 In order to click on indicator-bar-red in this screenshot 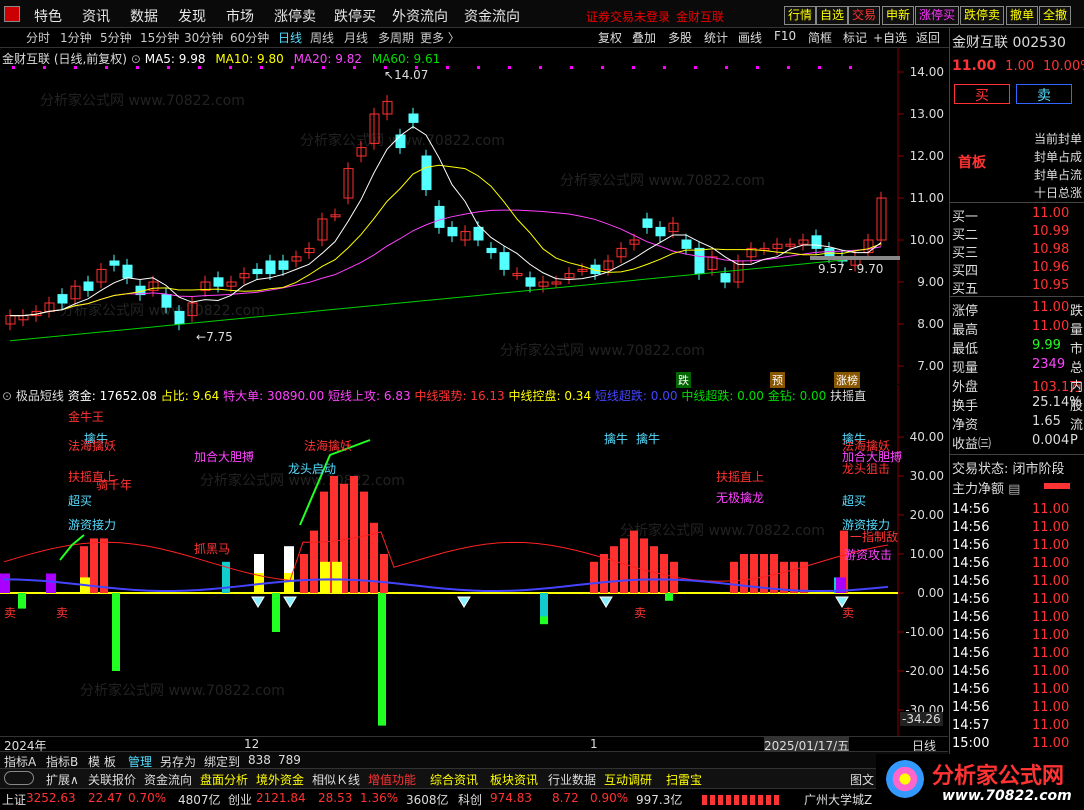, I will do `click(94, 565)`.